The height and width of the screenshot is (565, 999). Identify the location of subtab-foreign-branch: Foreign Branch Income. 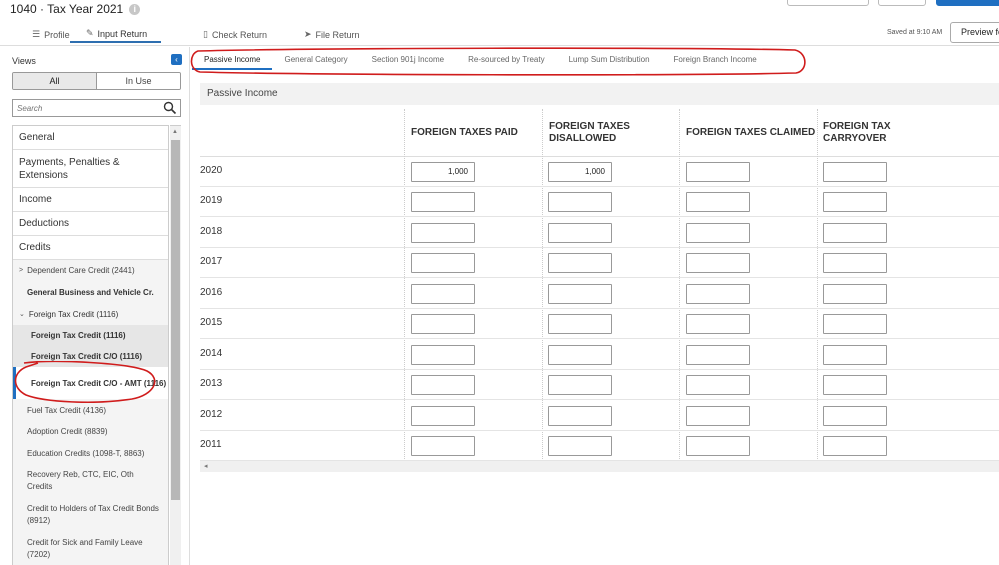
(715, 60).